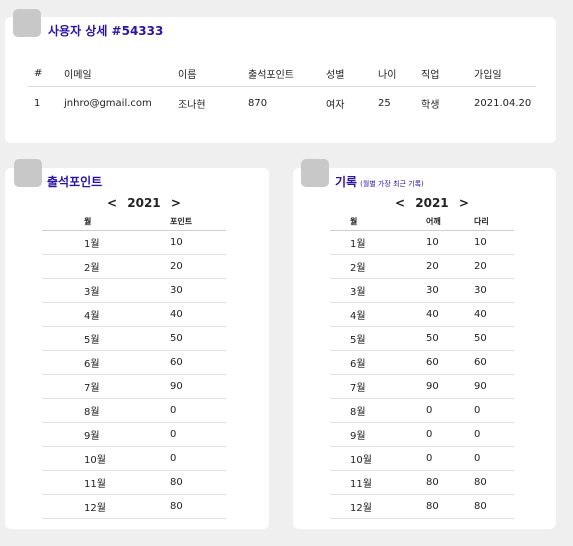  I want to click on cell-email: jnhro@gmail.com, so click(108, 103).